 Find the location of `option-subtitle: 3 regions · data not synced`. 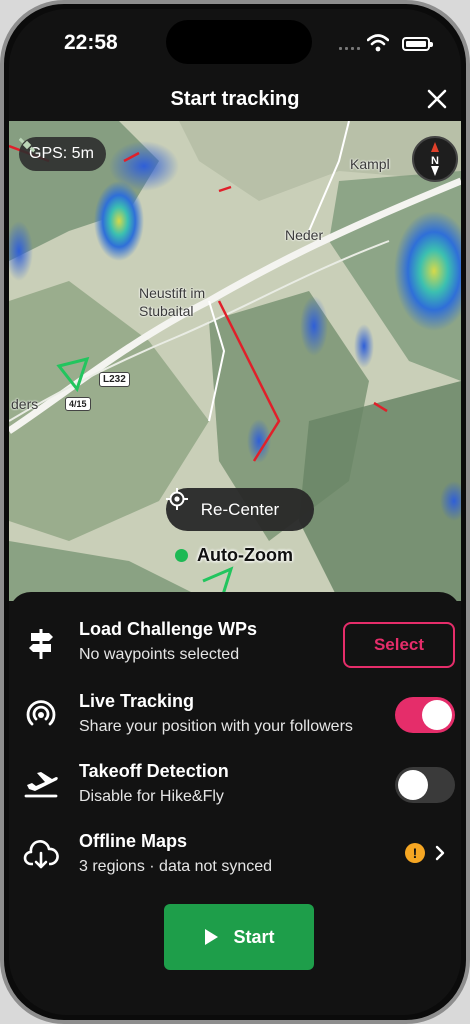

option-subtitle: 3 regions · data not synced is located at coordinates (176, 866).